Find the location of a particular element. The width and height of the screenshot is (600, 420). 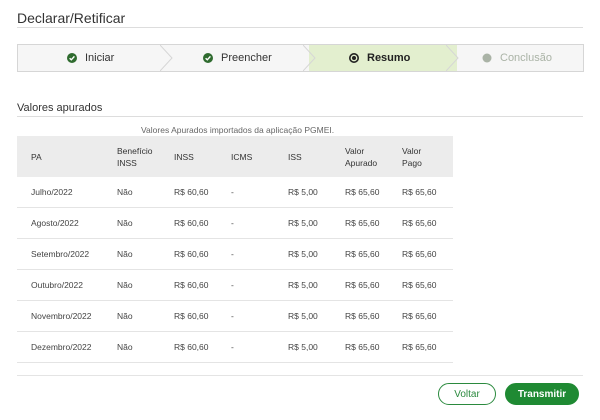

cell-pa: Novembro/2022 is located at coordinates (60, 316).